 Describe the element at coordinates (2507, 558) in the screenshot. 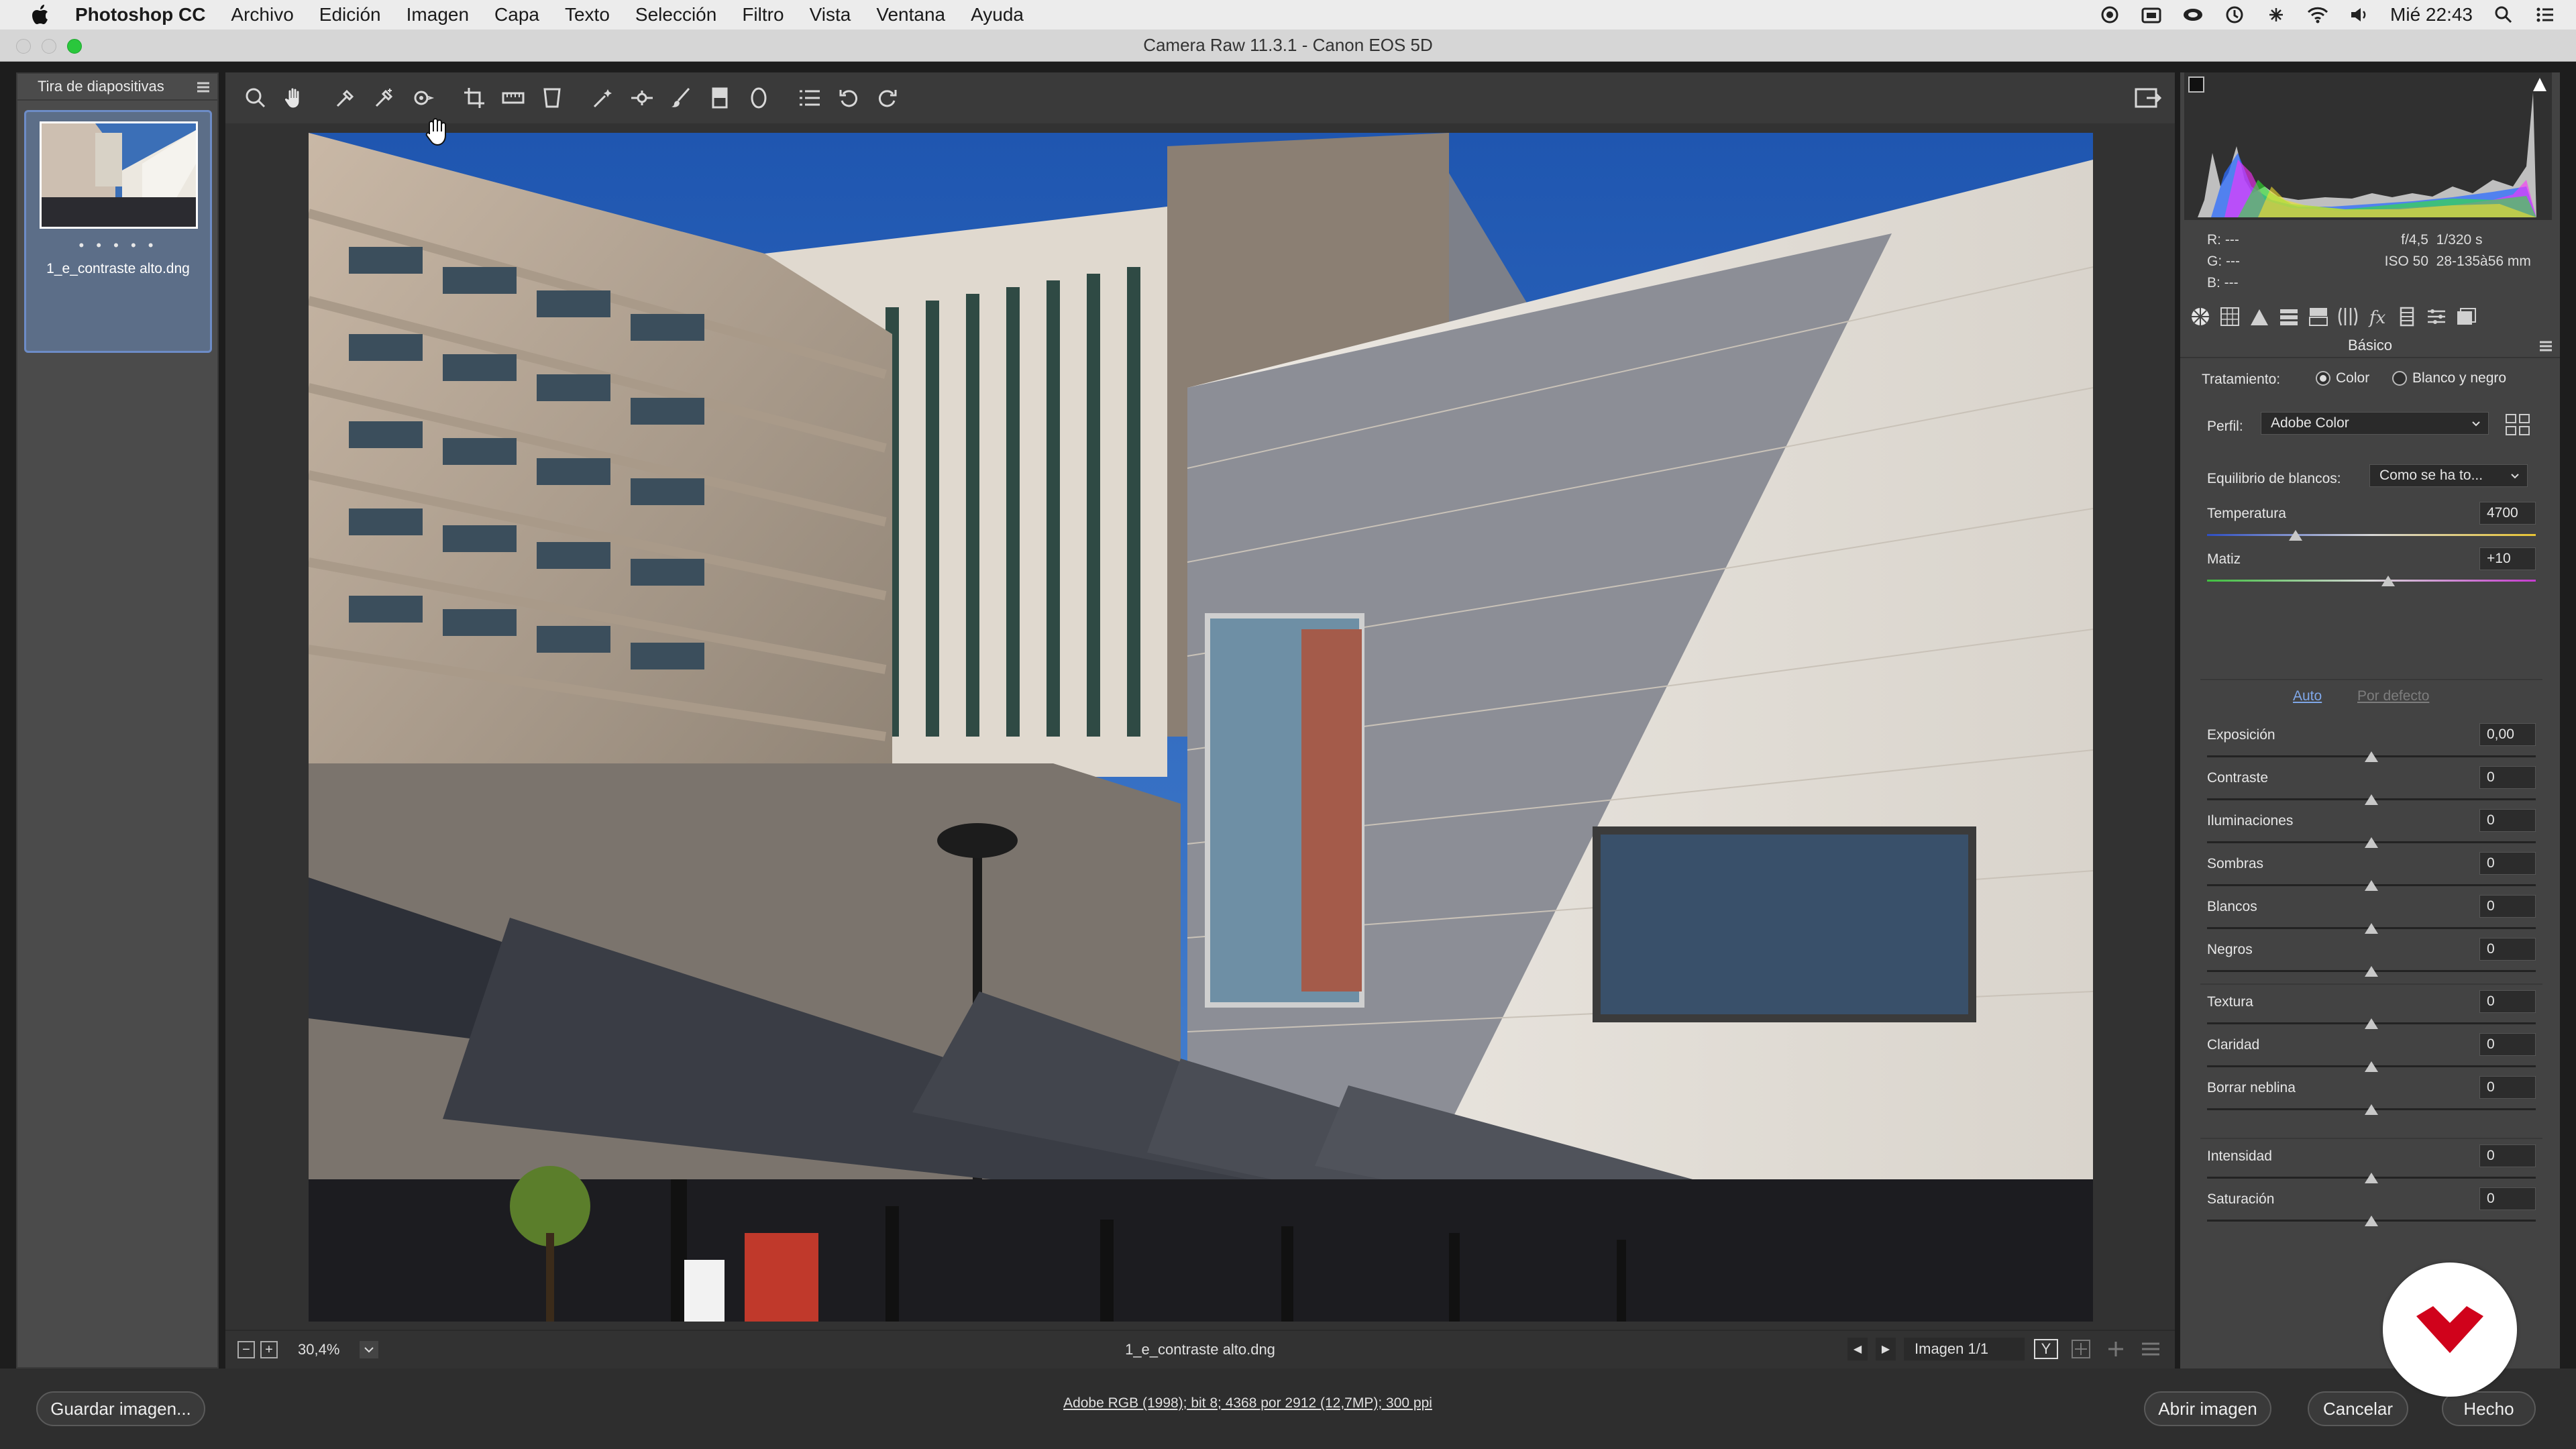

I see `tint-value: +10` at that location.